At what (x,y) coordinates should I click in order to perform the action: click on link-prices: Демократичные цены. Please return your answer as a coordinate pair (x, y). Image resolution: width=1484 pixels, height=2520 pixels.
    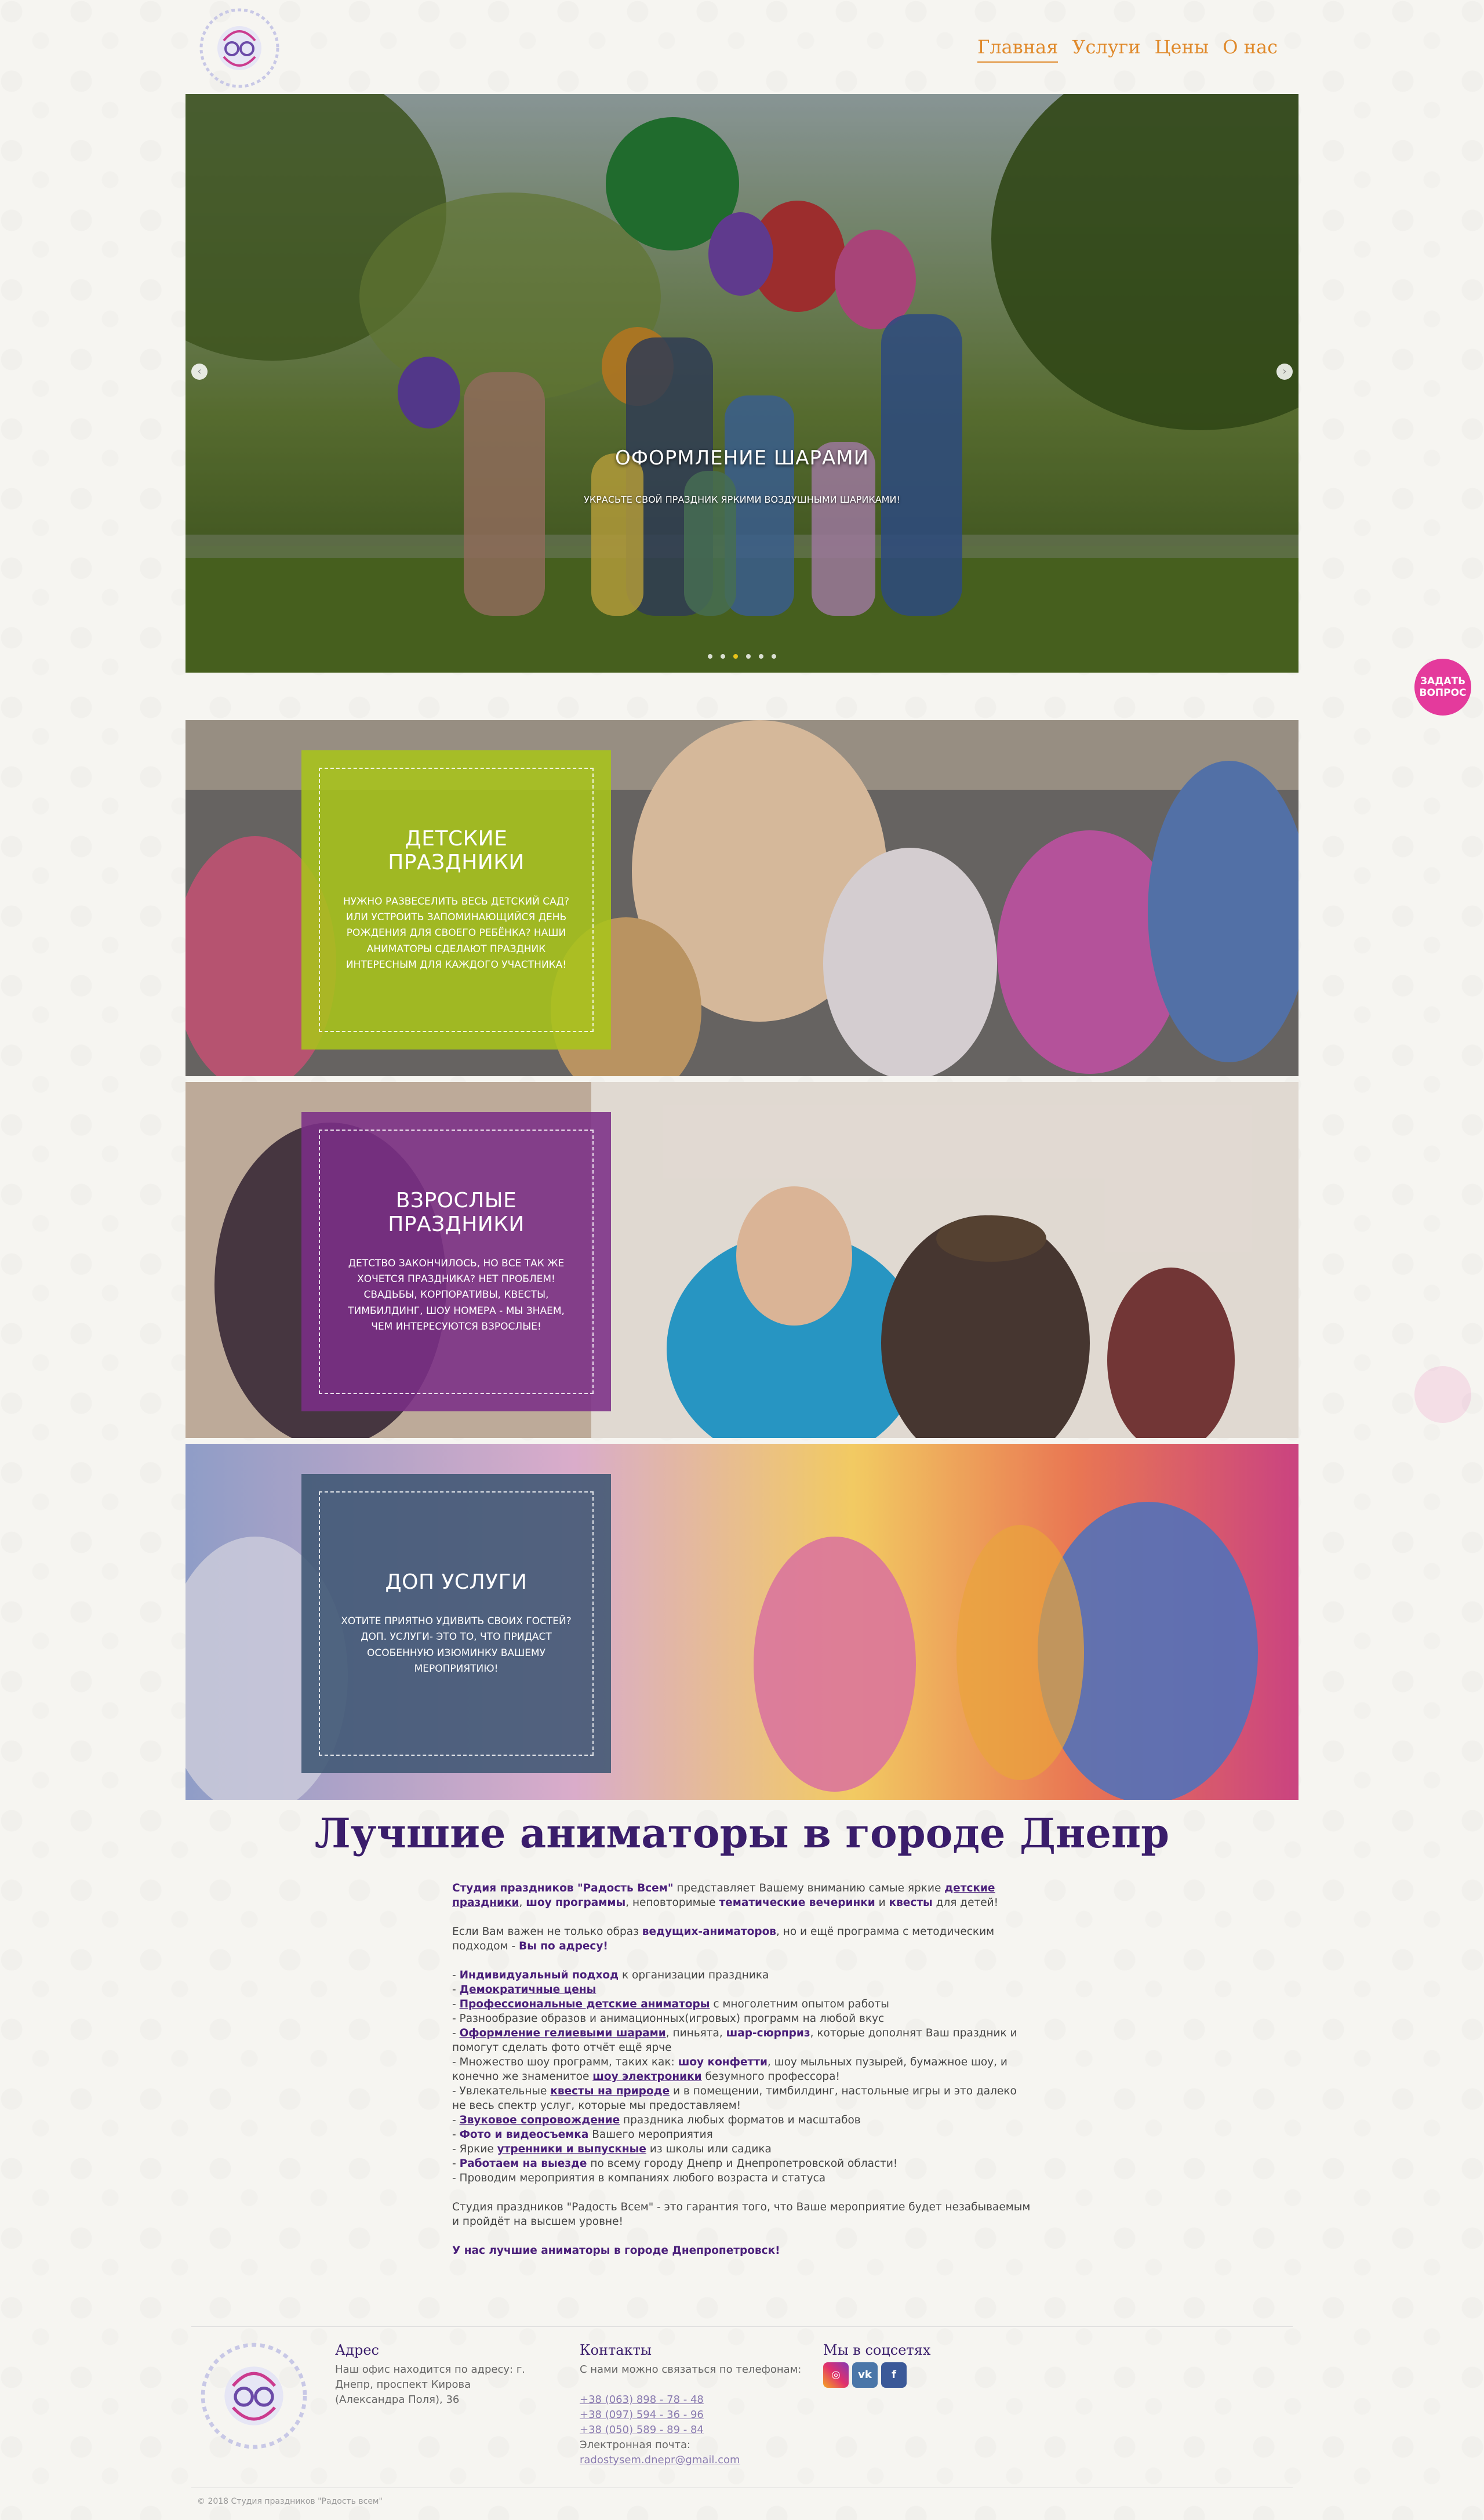
    Looking at the image, I should click on (528, 1990).